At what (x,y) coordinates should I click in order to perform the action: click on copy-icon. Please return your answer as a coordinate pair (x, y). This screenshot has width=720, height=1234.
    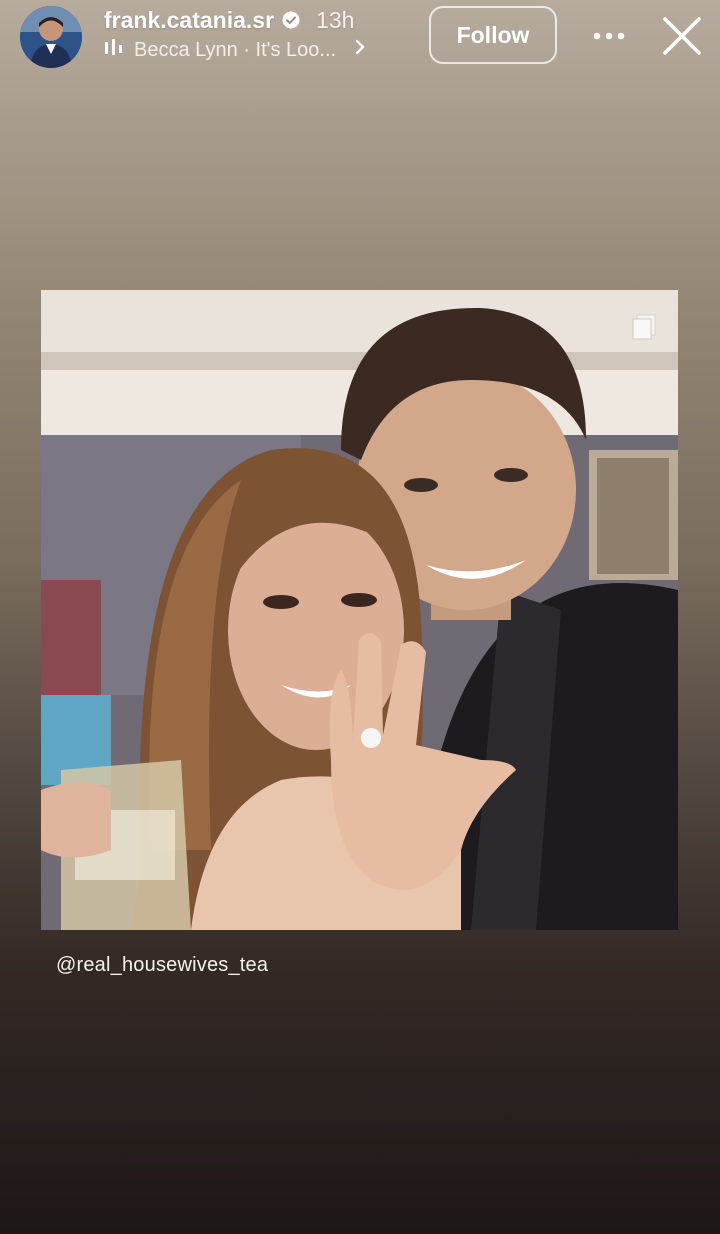
    Looking at the image, I should click on (644, 327).